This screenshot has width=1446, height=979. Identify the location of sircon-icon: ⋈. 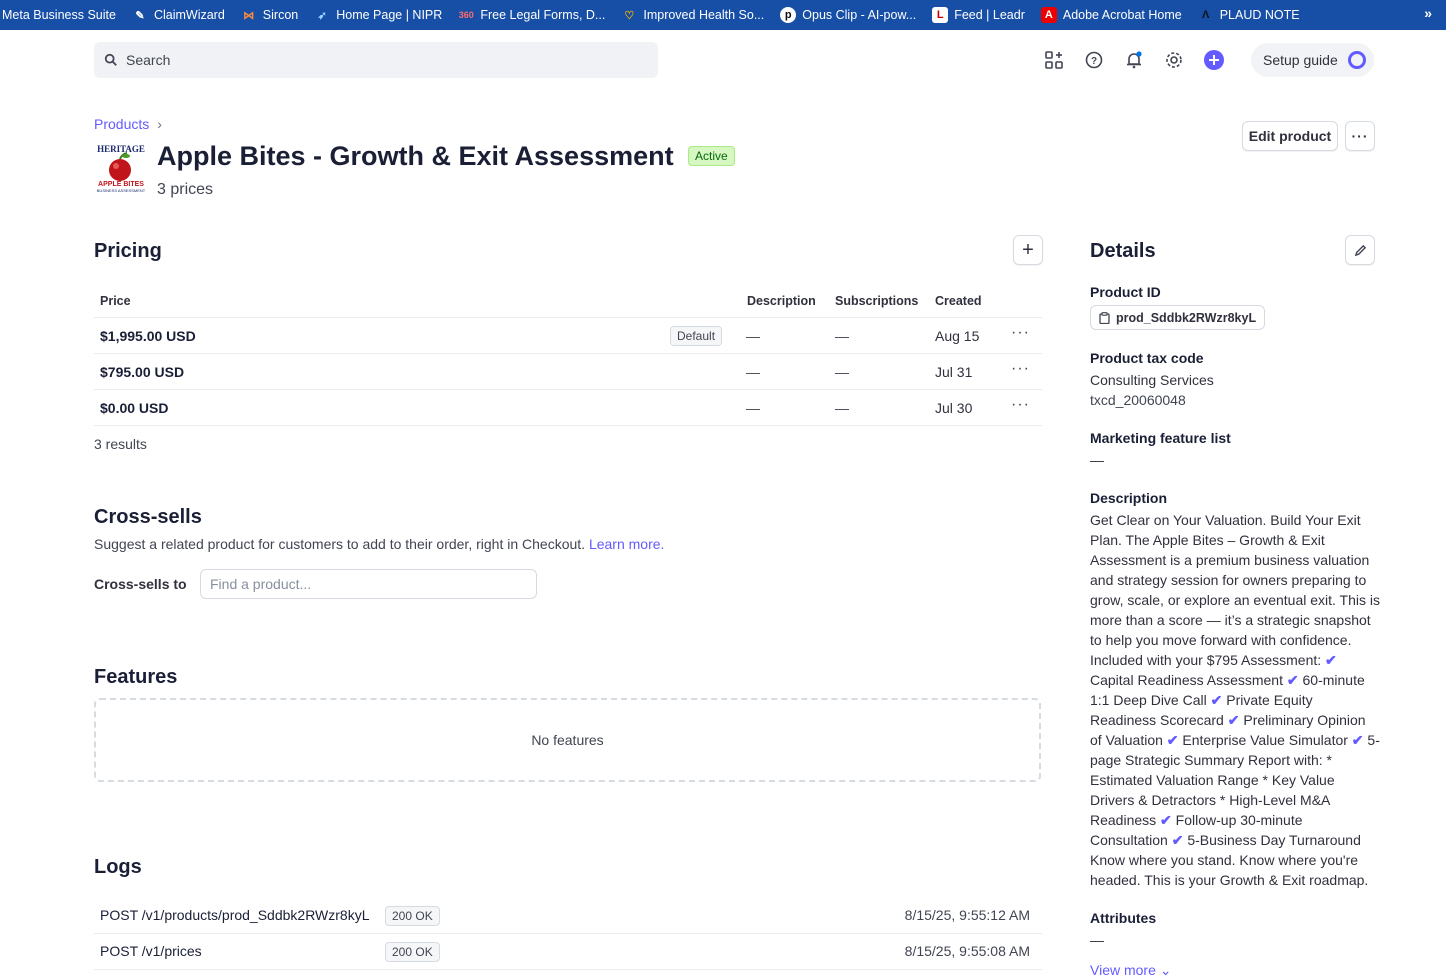
(249, 15).